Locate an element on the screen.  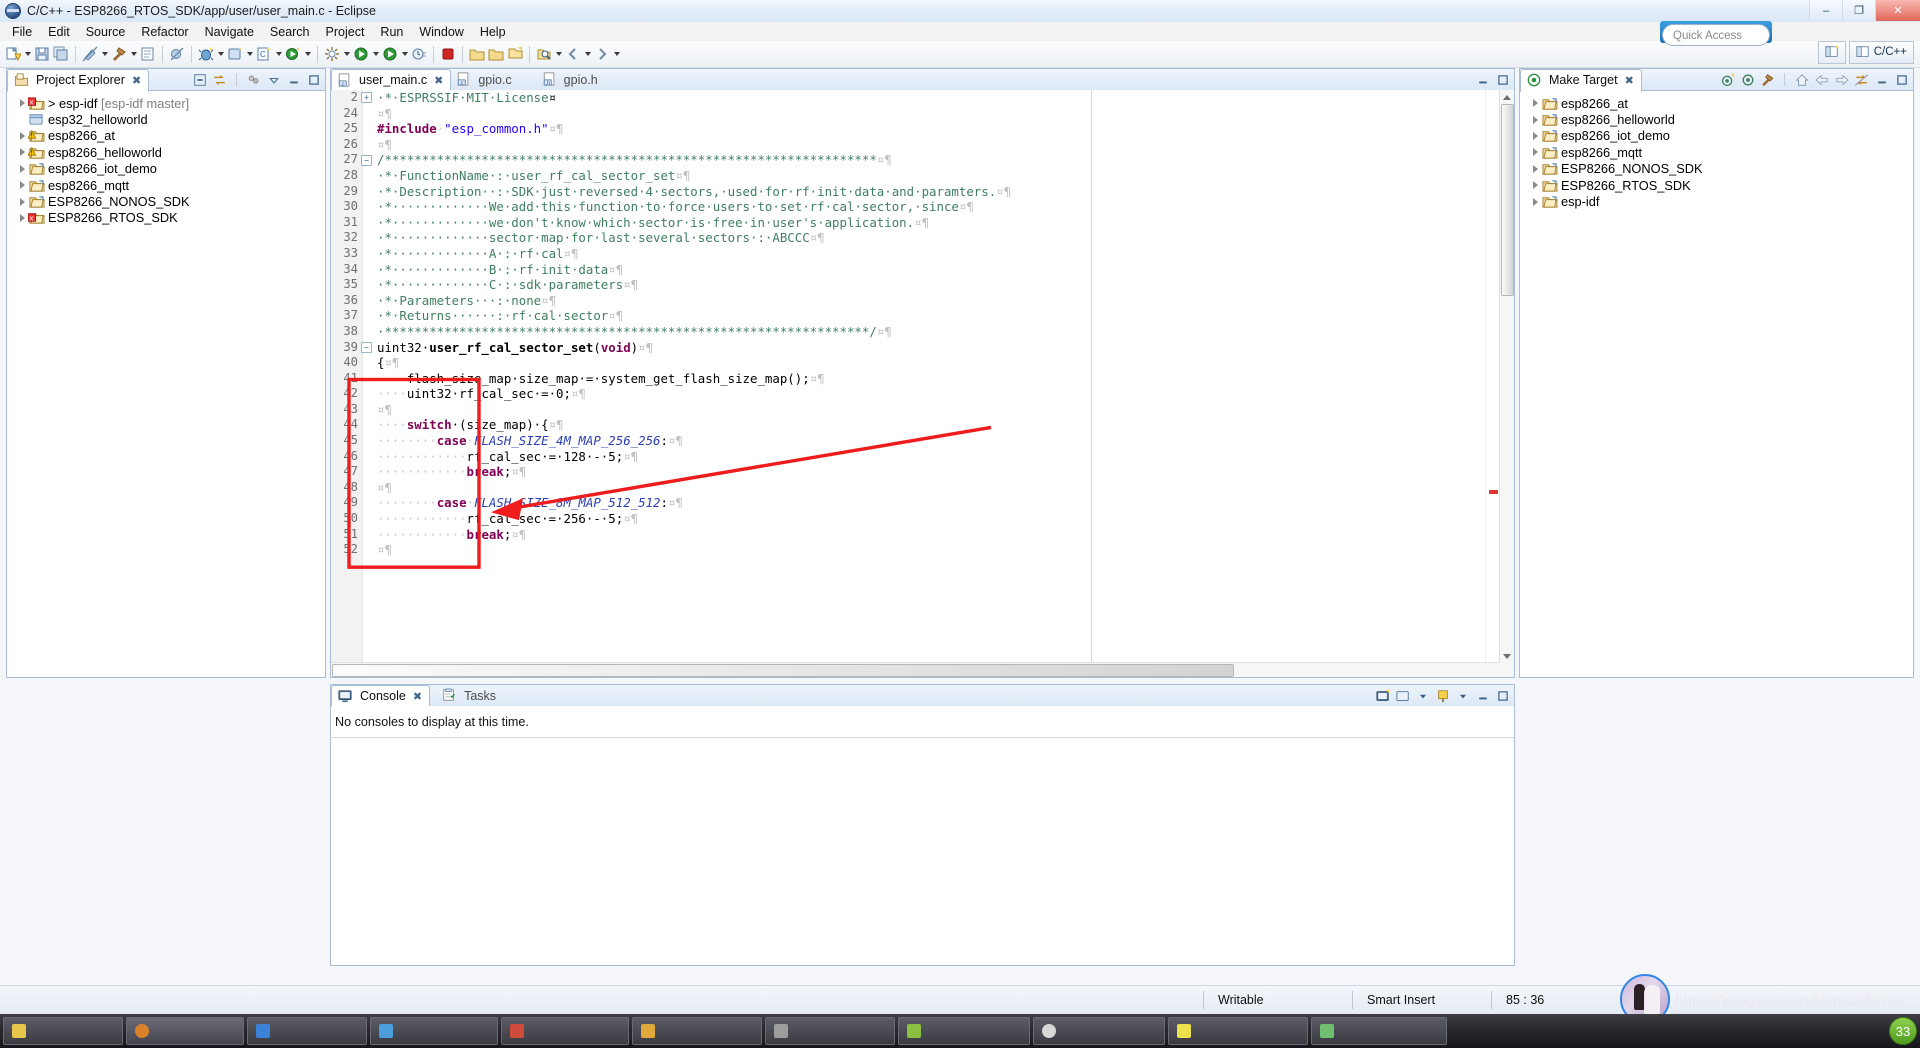
run-external-dropdown-icon is located at coordinates (249, 54).